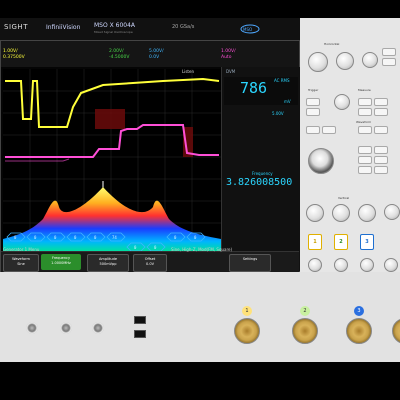 The width and height of the screenshot is (400, 400). Describe the element at coordinates (315, 213) in the screenshot. I see `channel-1-scale-knob` at that location.